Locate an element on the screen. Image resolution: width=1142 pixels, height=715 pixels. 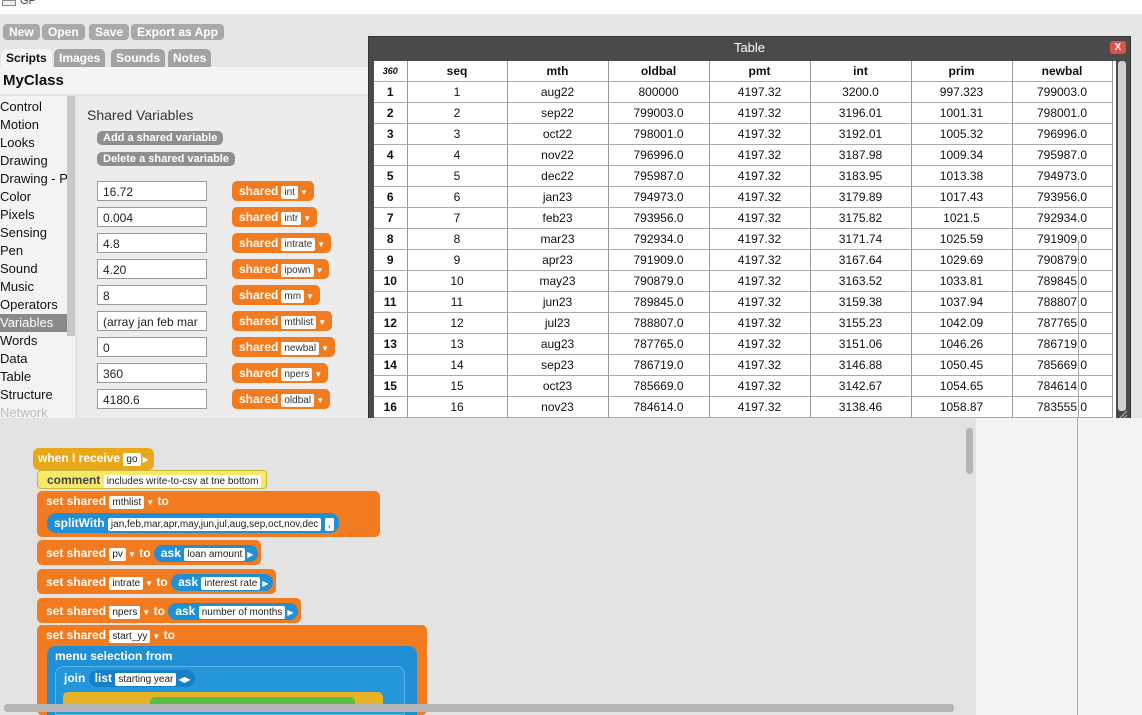
message-input: go is located at coordinates (132, 459).